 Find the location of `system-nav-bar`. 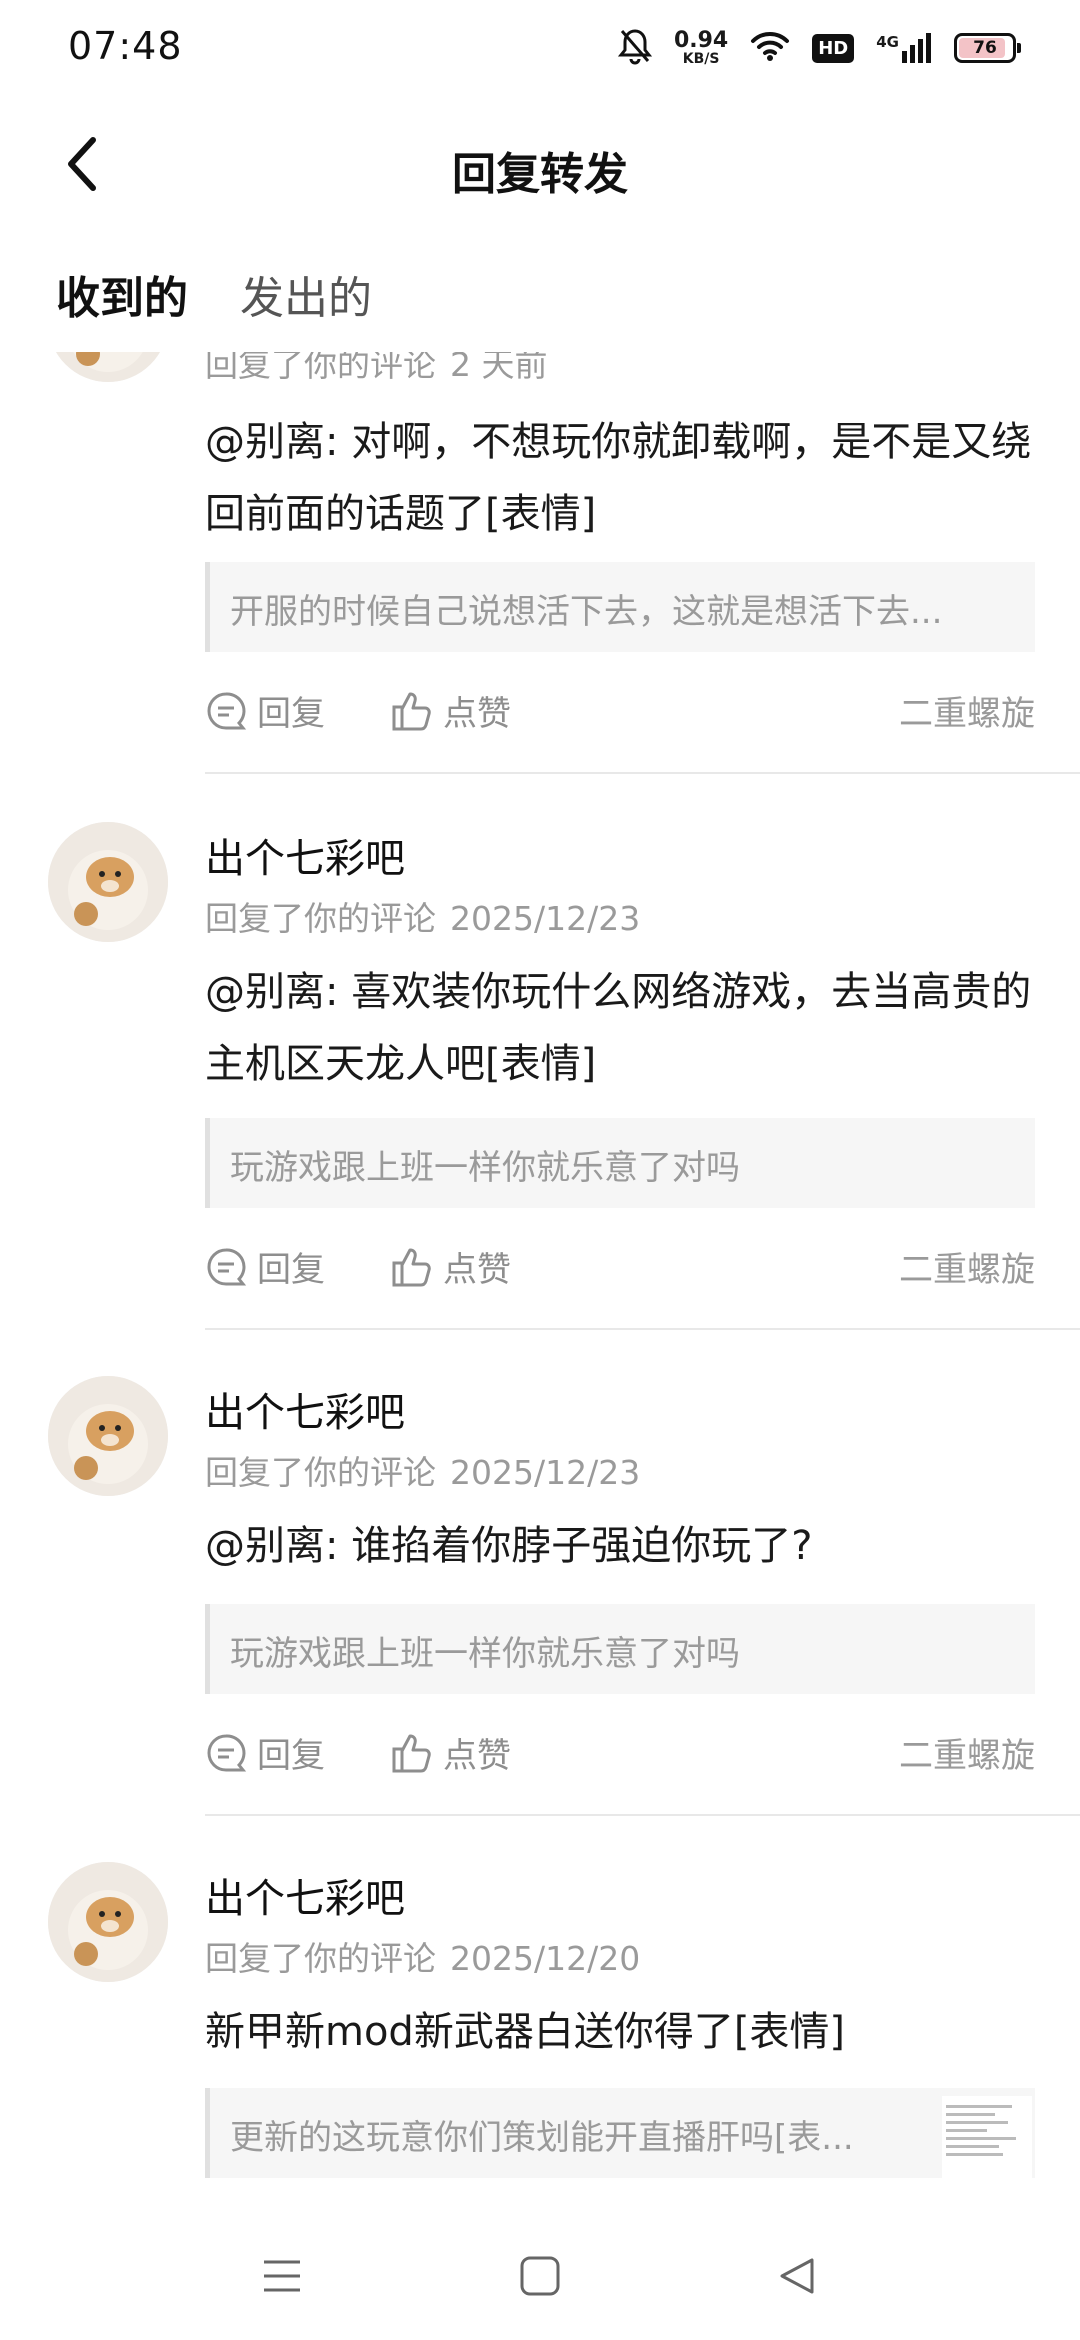

system-nav-bar is located at coordinates (540, 2276).